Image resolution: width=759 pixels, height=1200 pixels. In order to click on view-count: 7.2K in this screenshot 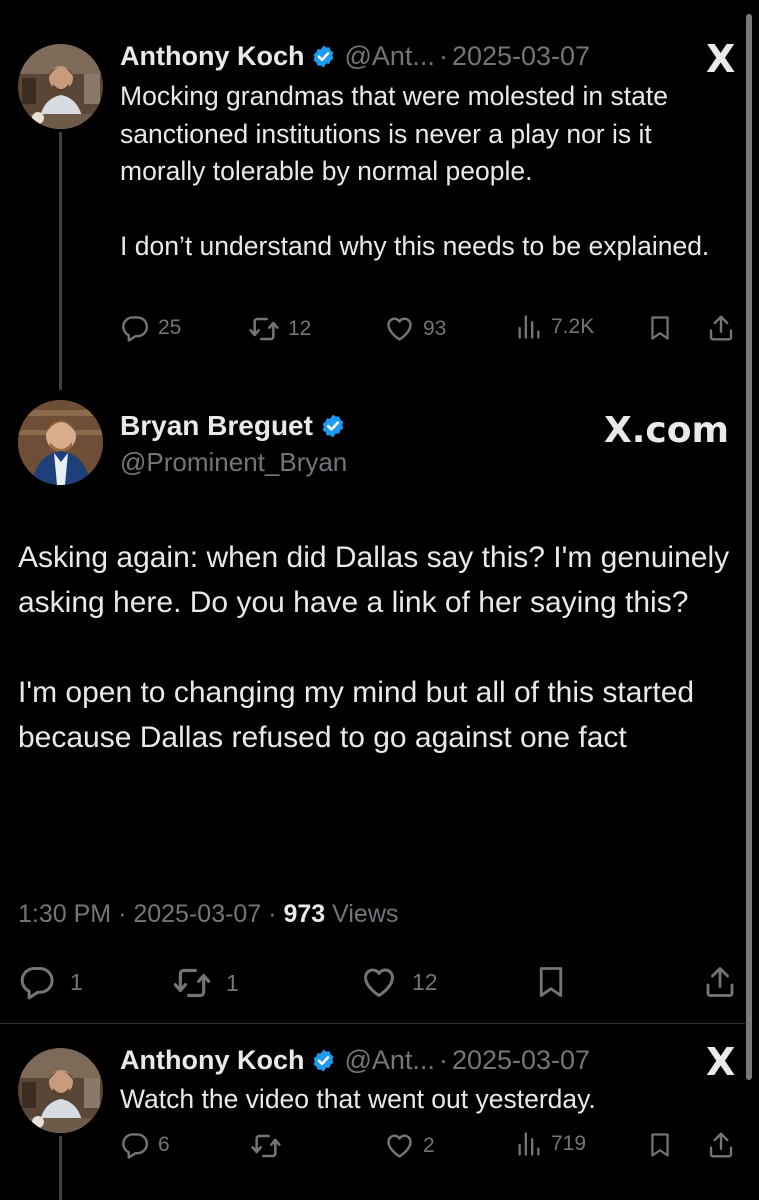, I will do `click(573, 326)`.